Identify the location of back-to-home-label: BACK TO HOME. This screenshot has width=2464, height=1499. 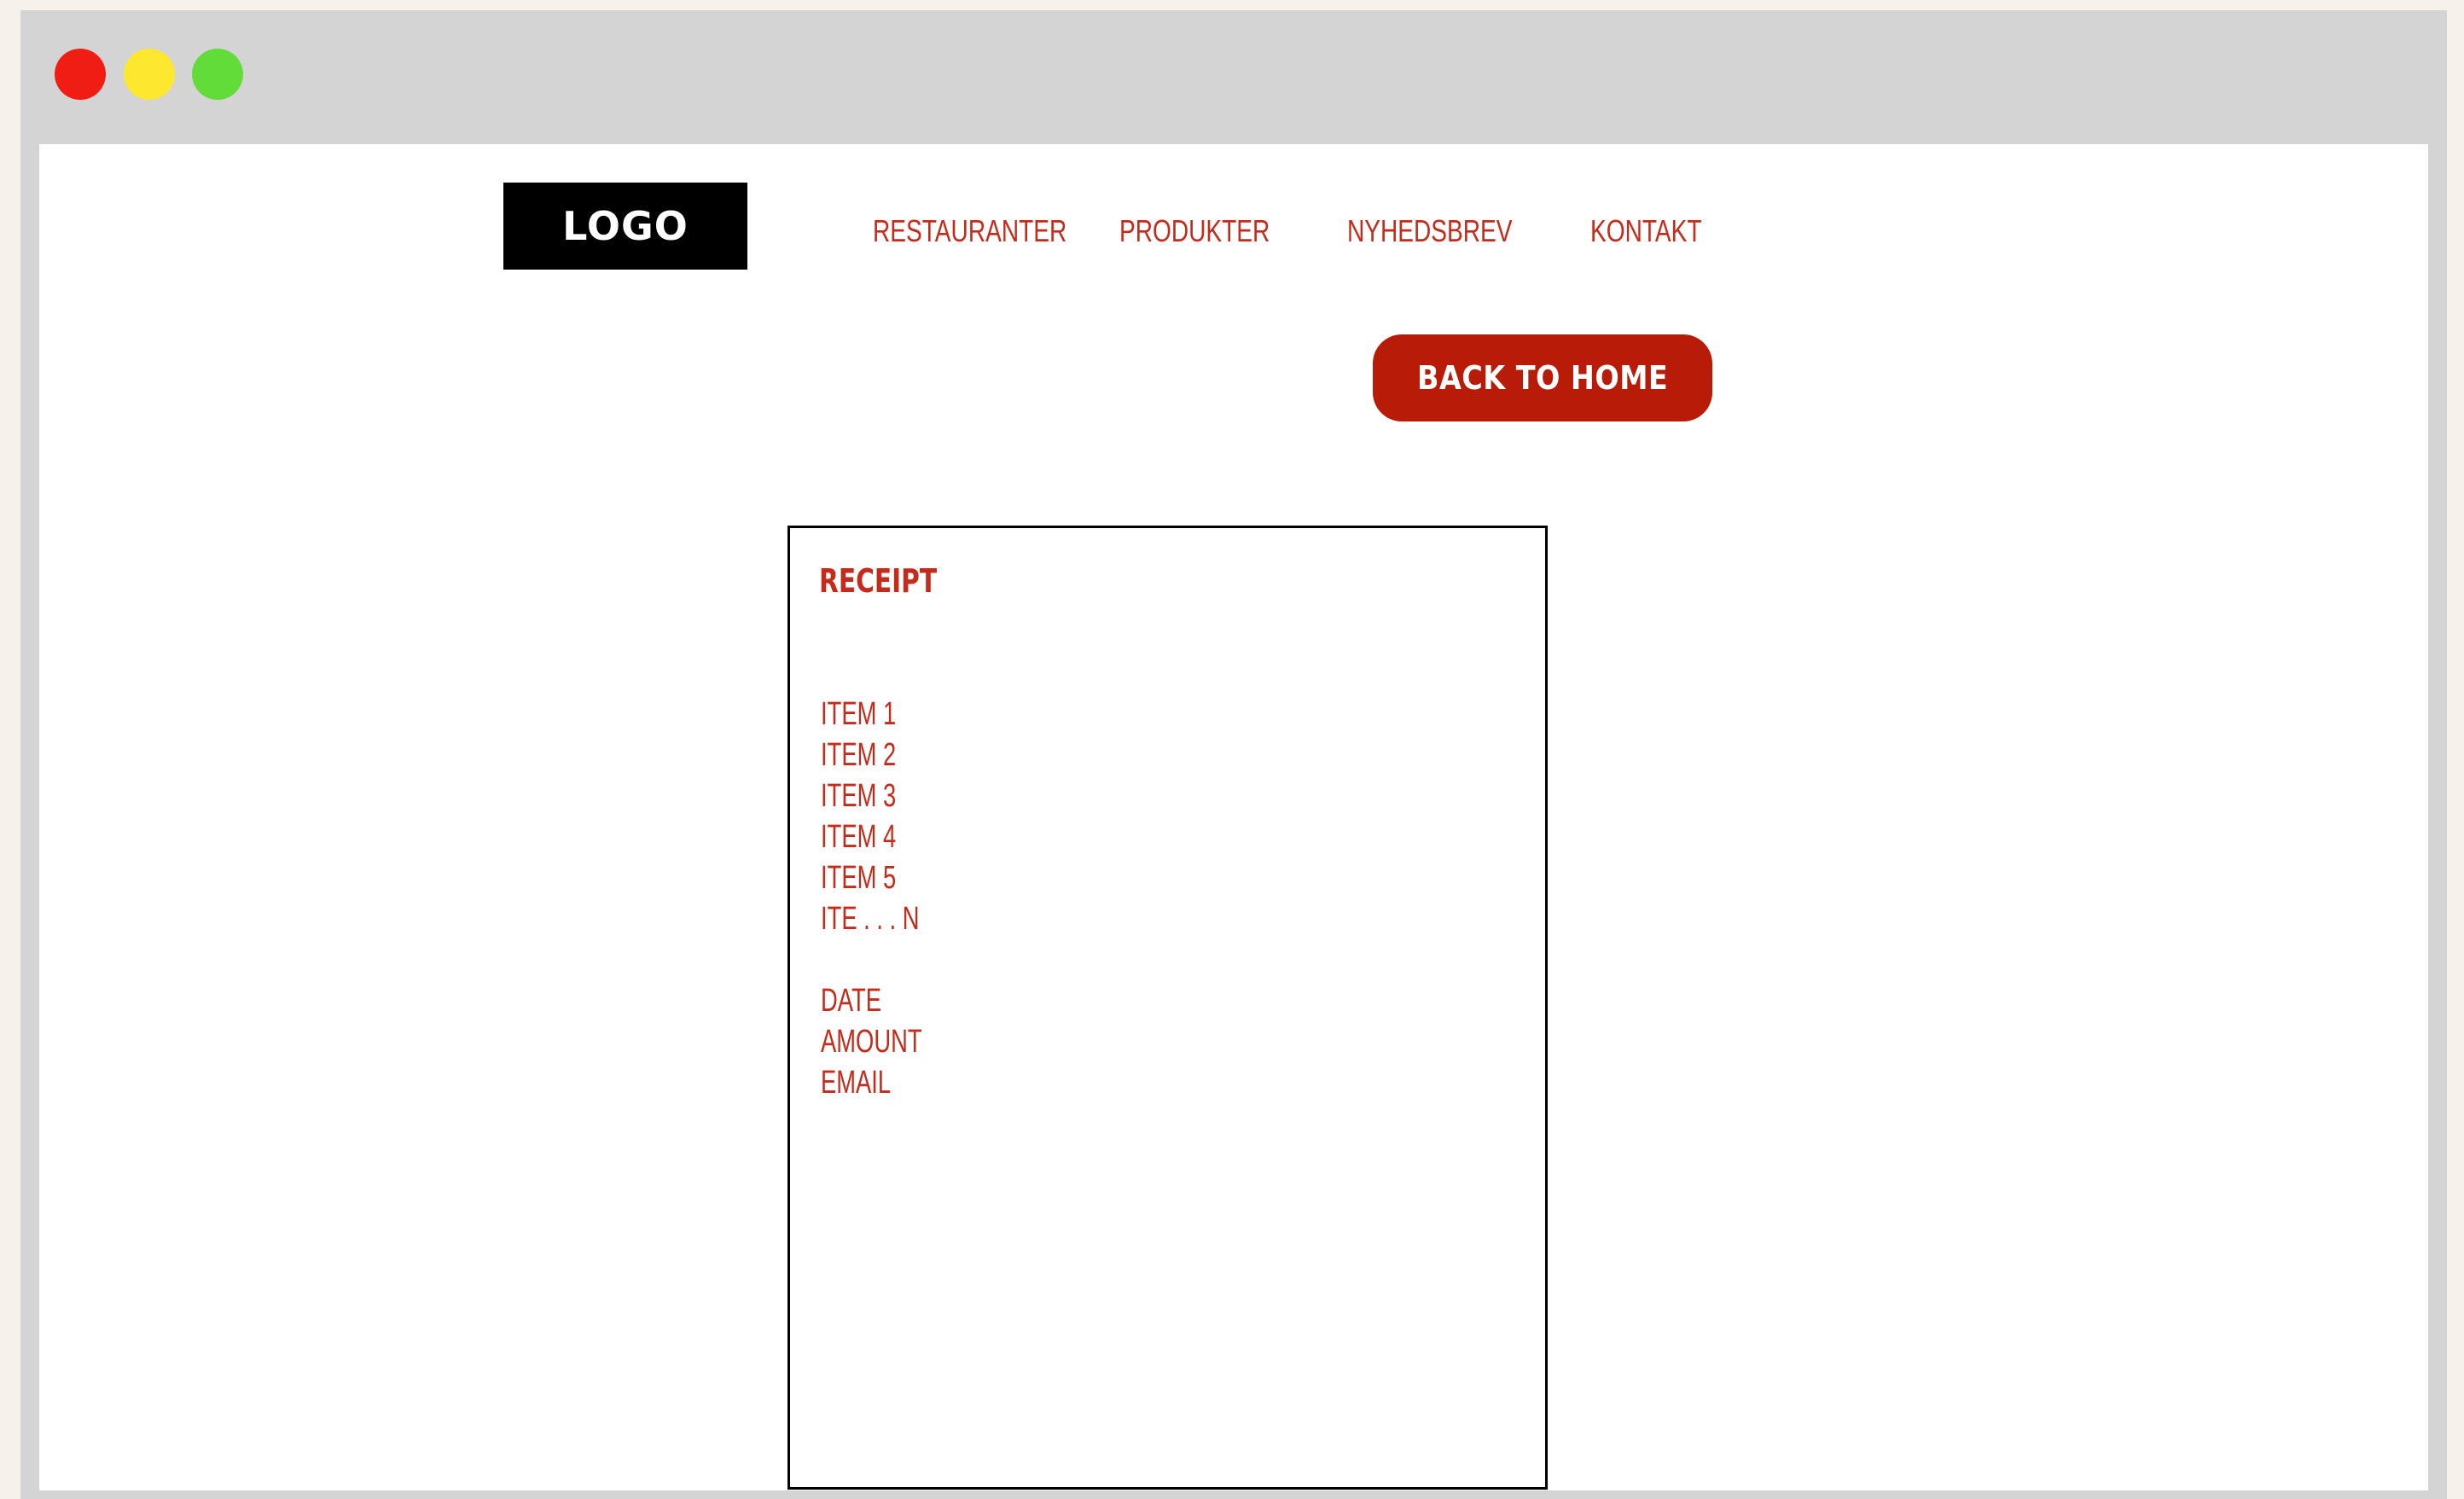
(1542, 378).